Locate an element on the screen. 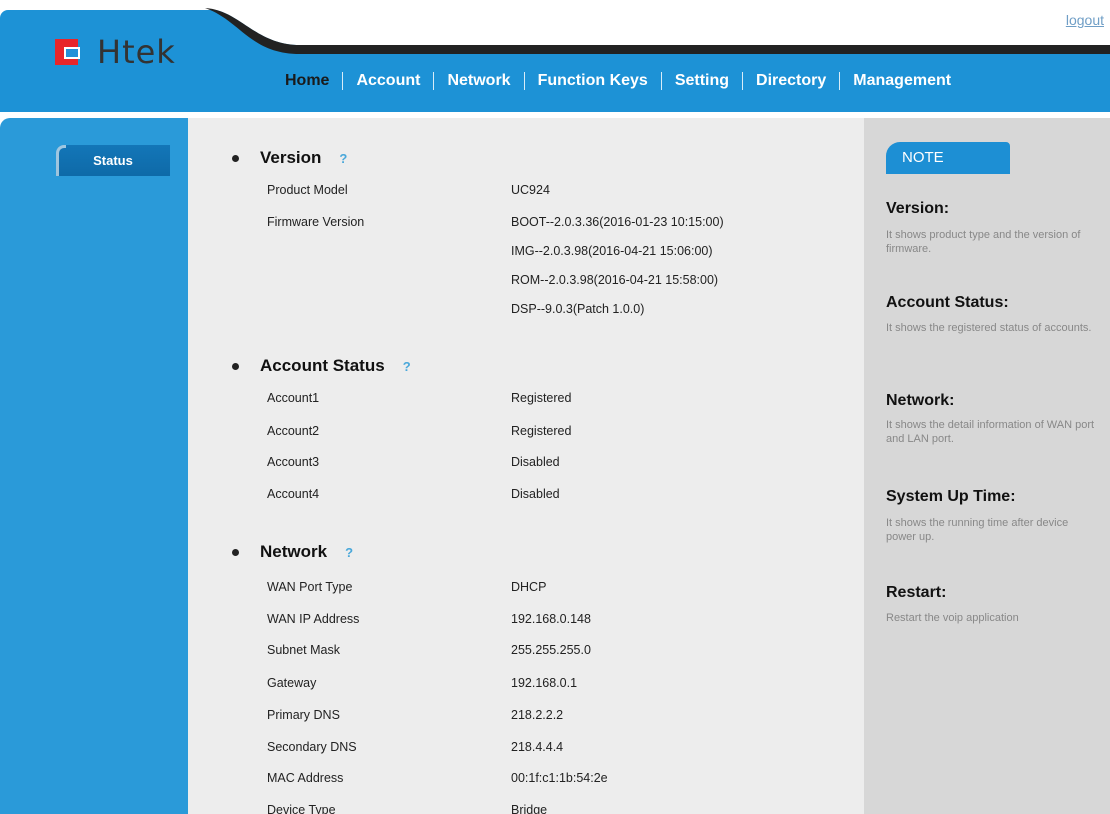  row-value: 00:1f:c1:1b:54:2e is located at coordinates (559, 778).